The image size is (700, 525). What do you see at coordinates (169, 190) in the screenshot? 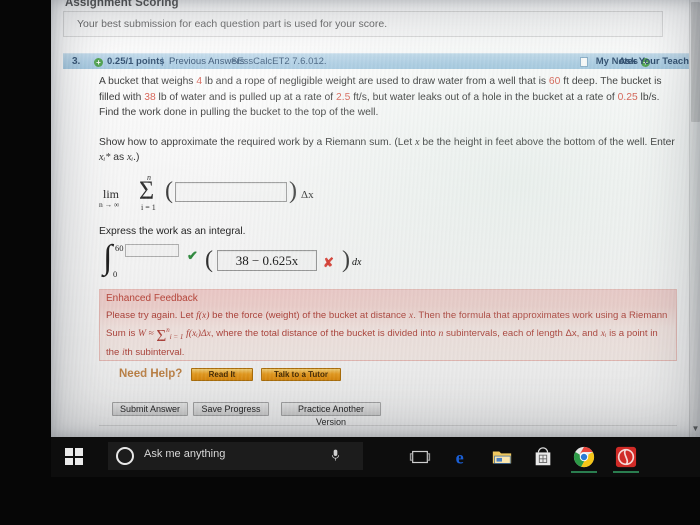
I see `riemann-open-paren: (` at bounding box center [169, 190].